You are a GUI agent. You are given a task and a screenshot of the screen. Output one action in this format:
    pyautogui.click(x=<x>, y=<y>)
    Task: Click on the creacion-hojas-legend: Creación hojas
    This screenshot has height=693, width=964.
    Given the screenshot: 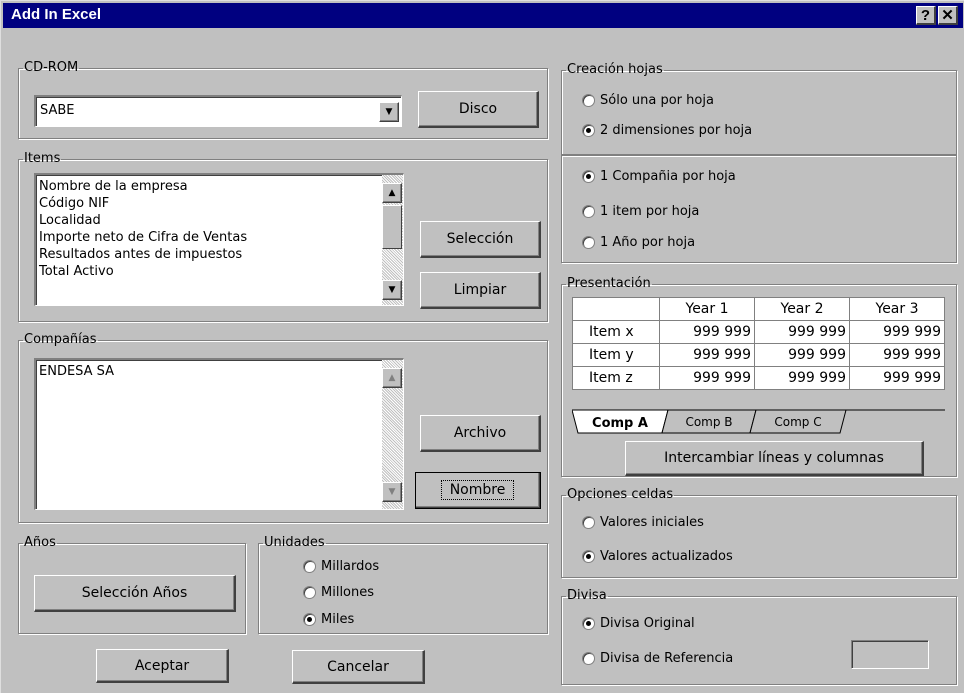 What is the action you would take?
    pyautogui.click(x=615, y=69)
    